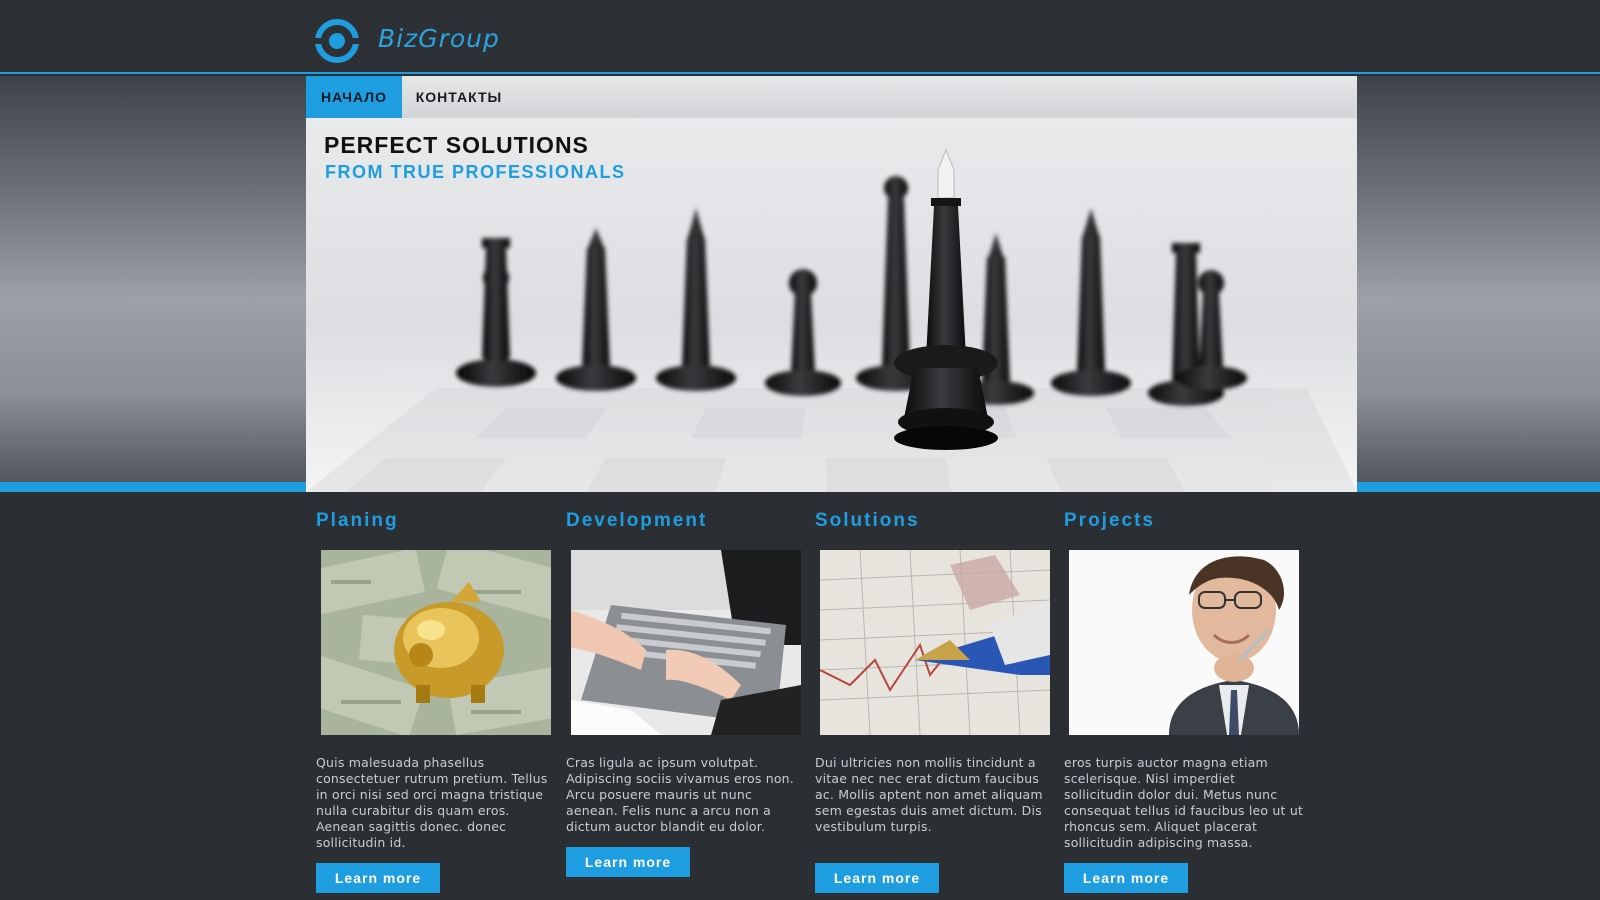 This screenshot has width=1600, height=900. What do you see at coordinates (831, 97) in the screenshot?
I see `main-nav: НАЧАЛО КОНТАКТЫ` at bounding box center [831, 97].